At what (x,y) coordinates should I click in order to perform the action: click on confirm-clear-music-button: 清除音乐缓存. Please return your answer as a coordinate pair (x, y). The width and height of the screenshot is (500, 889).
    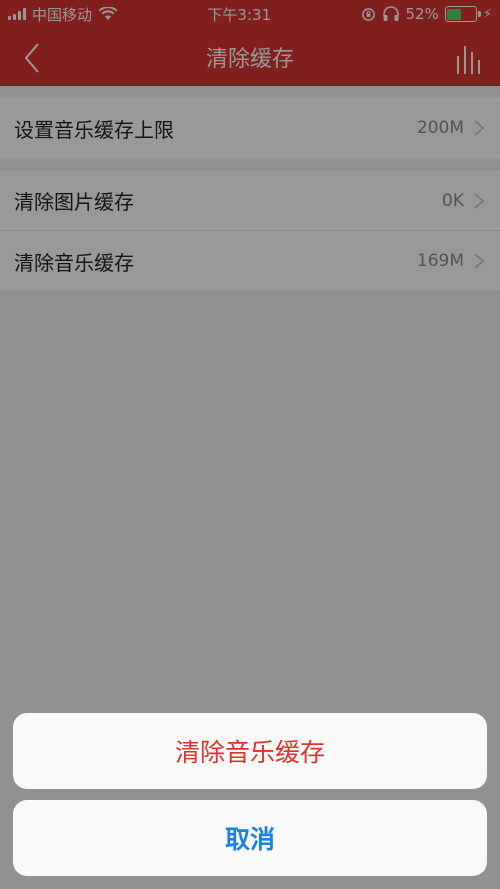
    Looking at the image, I should click on (250, 751).